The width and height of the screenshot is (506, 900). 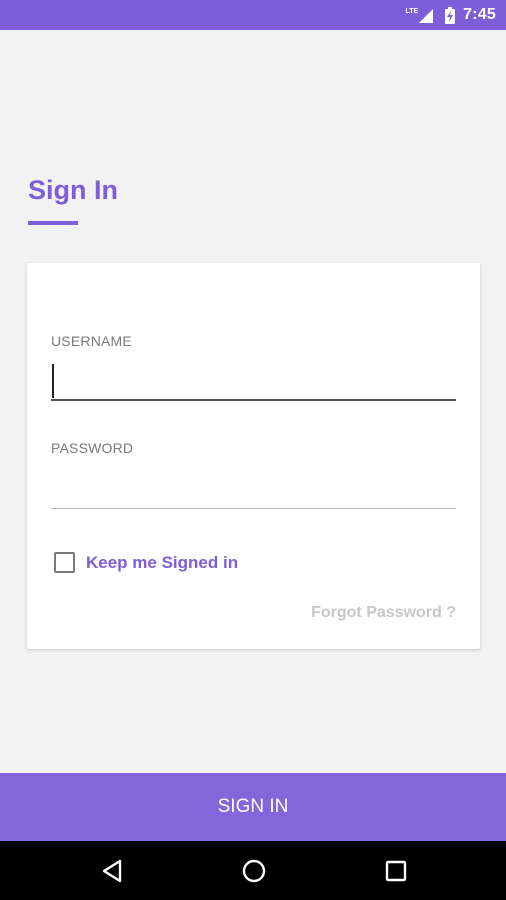 I want to click on battery-charging-icon, so click(x=450, y=15).